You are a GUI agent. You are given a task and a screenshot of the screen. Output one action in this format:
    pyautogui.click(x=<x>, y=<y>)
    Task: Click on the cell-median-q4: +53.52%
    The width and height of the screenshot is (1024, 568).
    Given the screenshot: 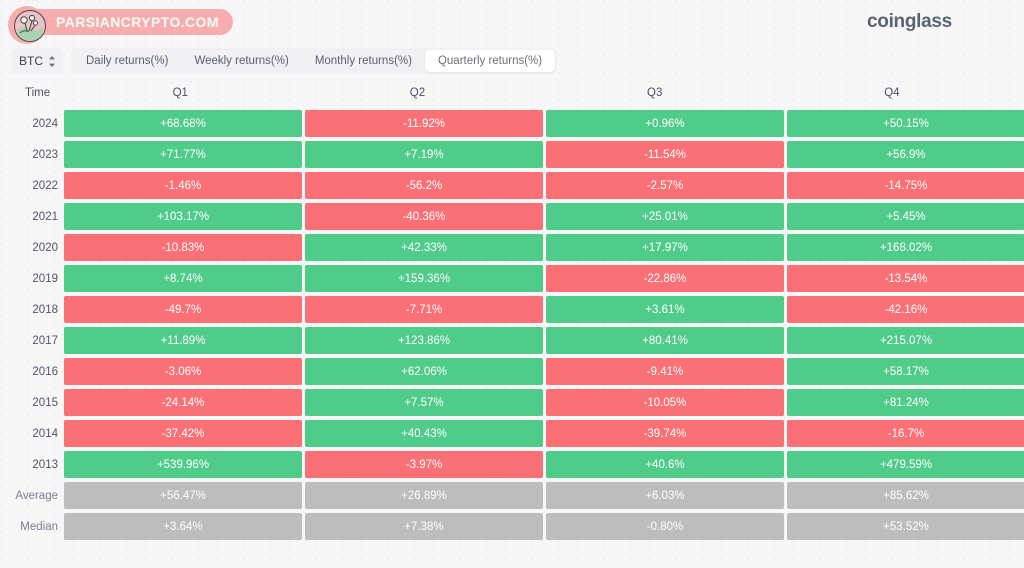 What is the action you would take?
    pyautogui.click(x=905, y=526)
    